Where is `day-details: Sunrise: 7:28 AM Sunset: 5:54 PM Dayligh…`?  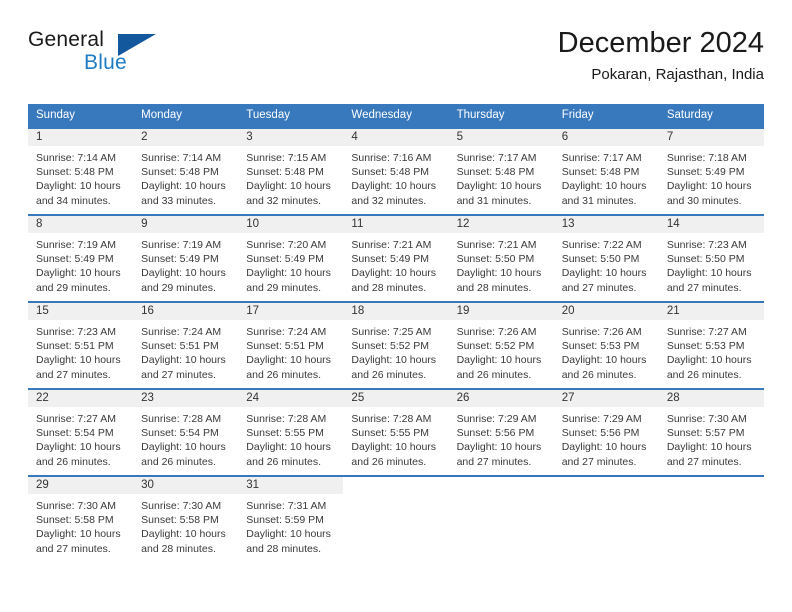 day-details: Sunrise: 7:28 AM Sunset: 5:54 PM Dayligh… is located at coordinates (185, 438).